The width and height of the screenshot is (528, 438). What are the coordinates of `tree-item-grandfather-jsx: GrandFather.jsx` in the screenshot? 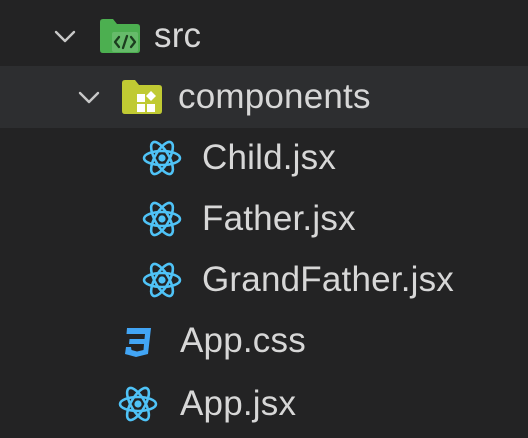 It's located at (264, 280).